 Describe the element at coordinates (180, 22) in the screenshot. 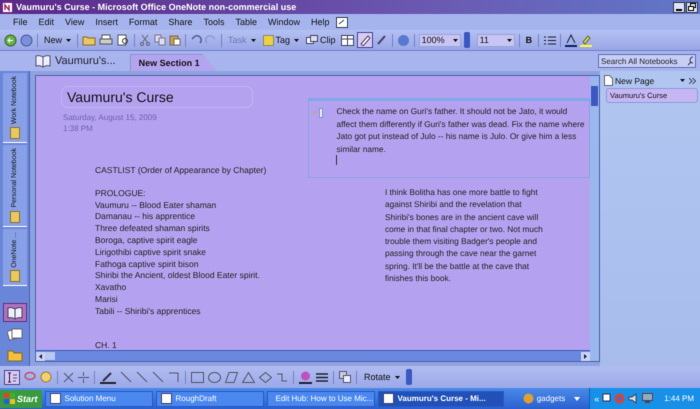

I see `menu-item: Share` at that location.